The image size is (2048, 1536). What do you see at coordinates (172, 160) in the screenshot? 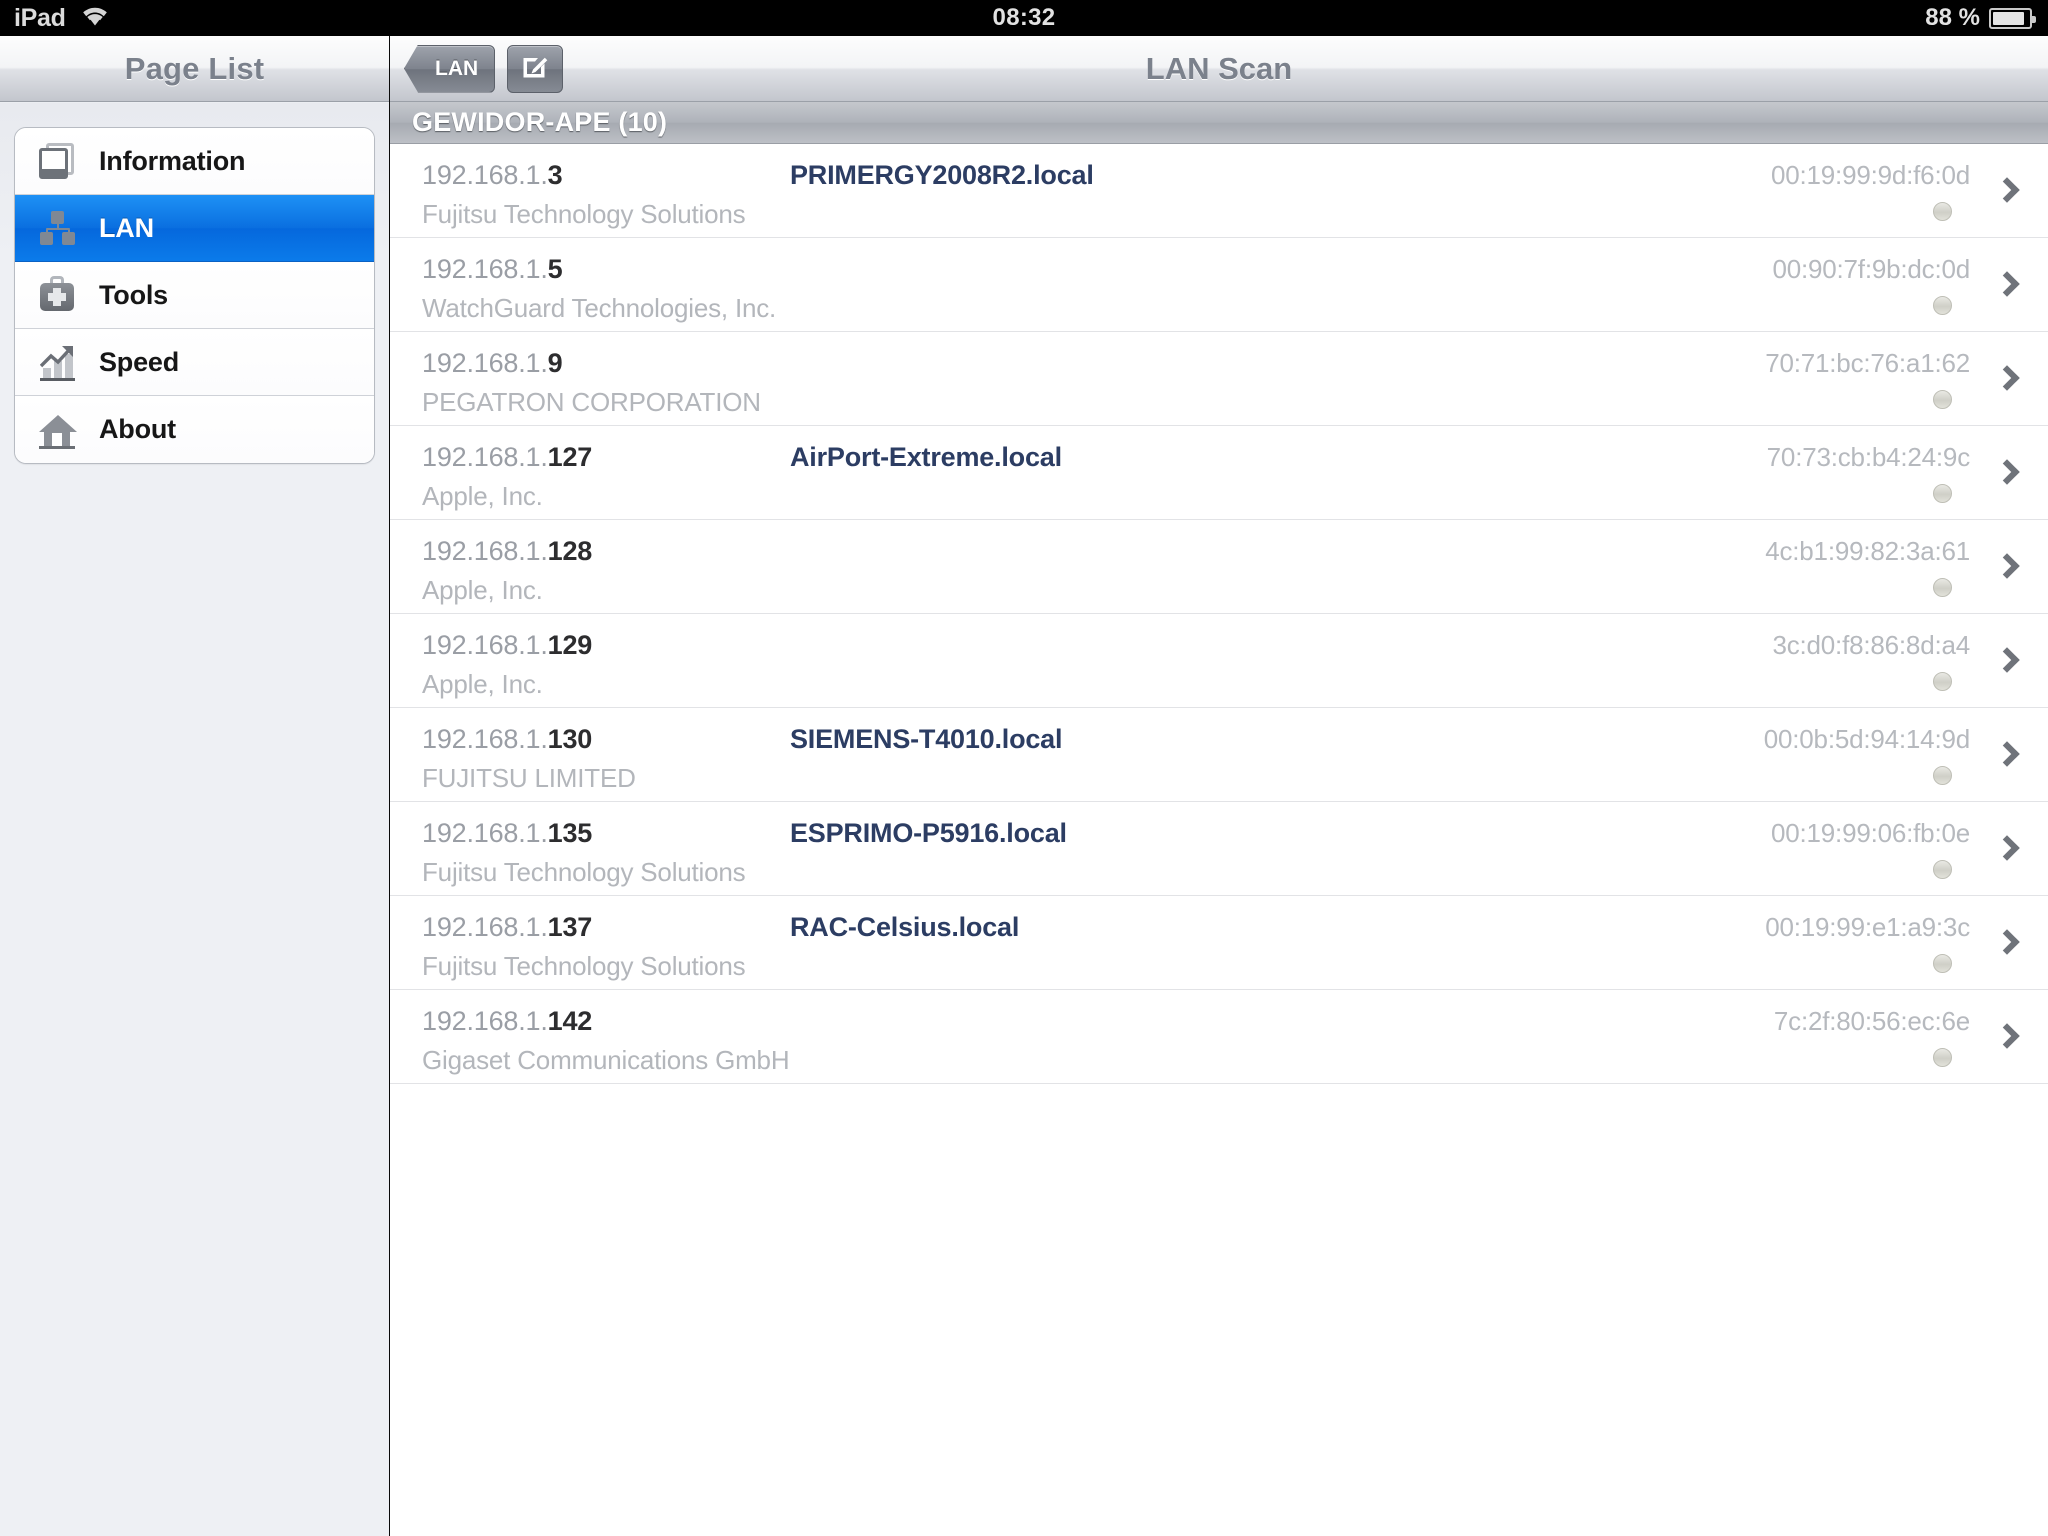
I see `sidebar-item-label: Information` at bounding box center [172, 160].